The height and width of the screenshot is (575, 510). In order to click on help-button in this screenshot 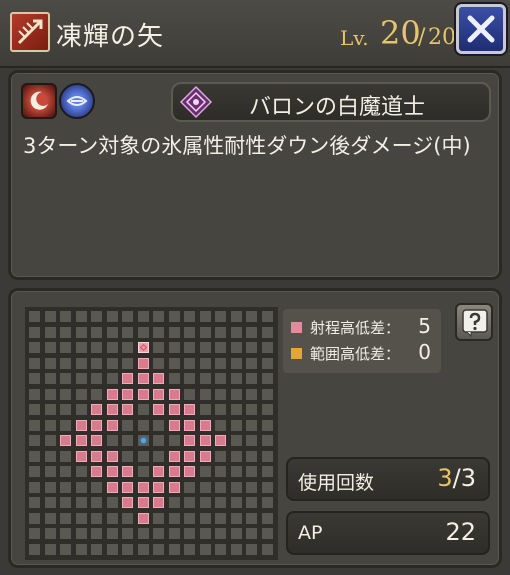, I will do `click(474, 322)`.